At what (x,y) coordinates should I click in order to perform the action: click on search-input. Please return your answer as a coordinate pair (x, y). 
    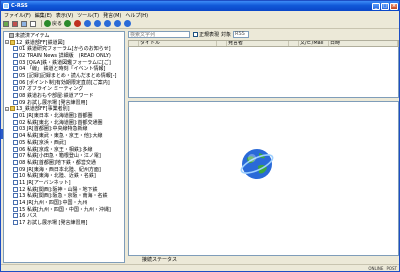
    Looking at the image, I should click on (159, 34).